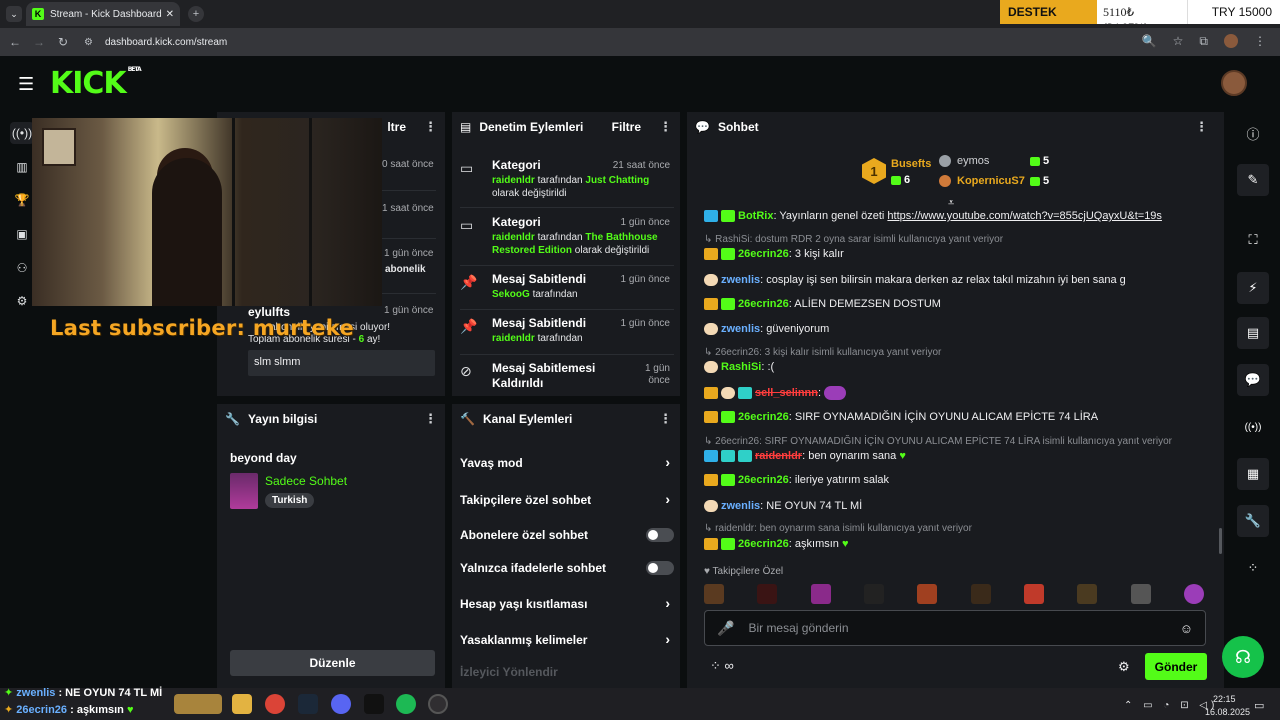 This screenshot has width=1280, height=720. What do you see at coordinates (196, 14) in the screenshot?
I see `new-tab-icon: +` at bounding box center [196, 14].